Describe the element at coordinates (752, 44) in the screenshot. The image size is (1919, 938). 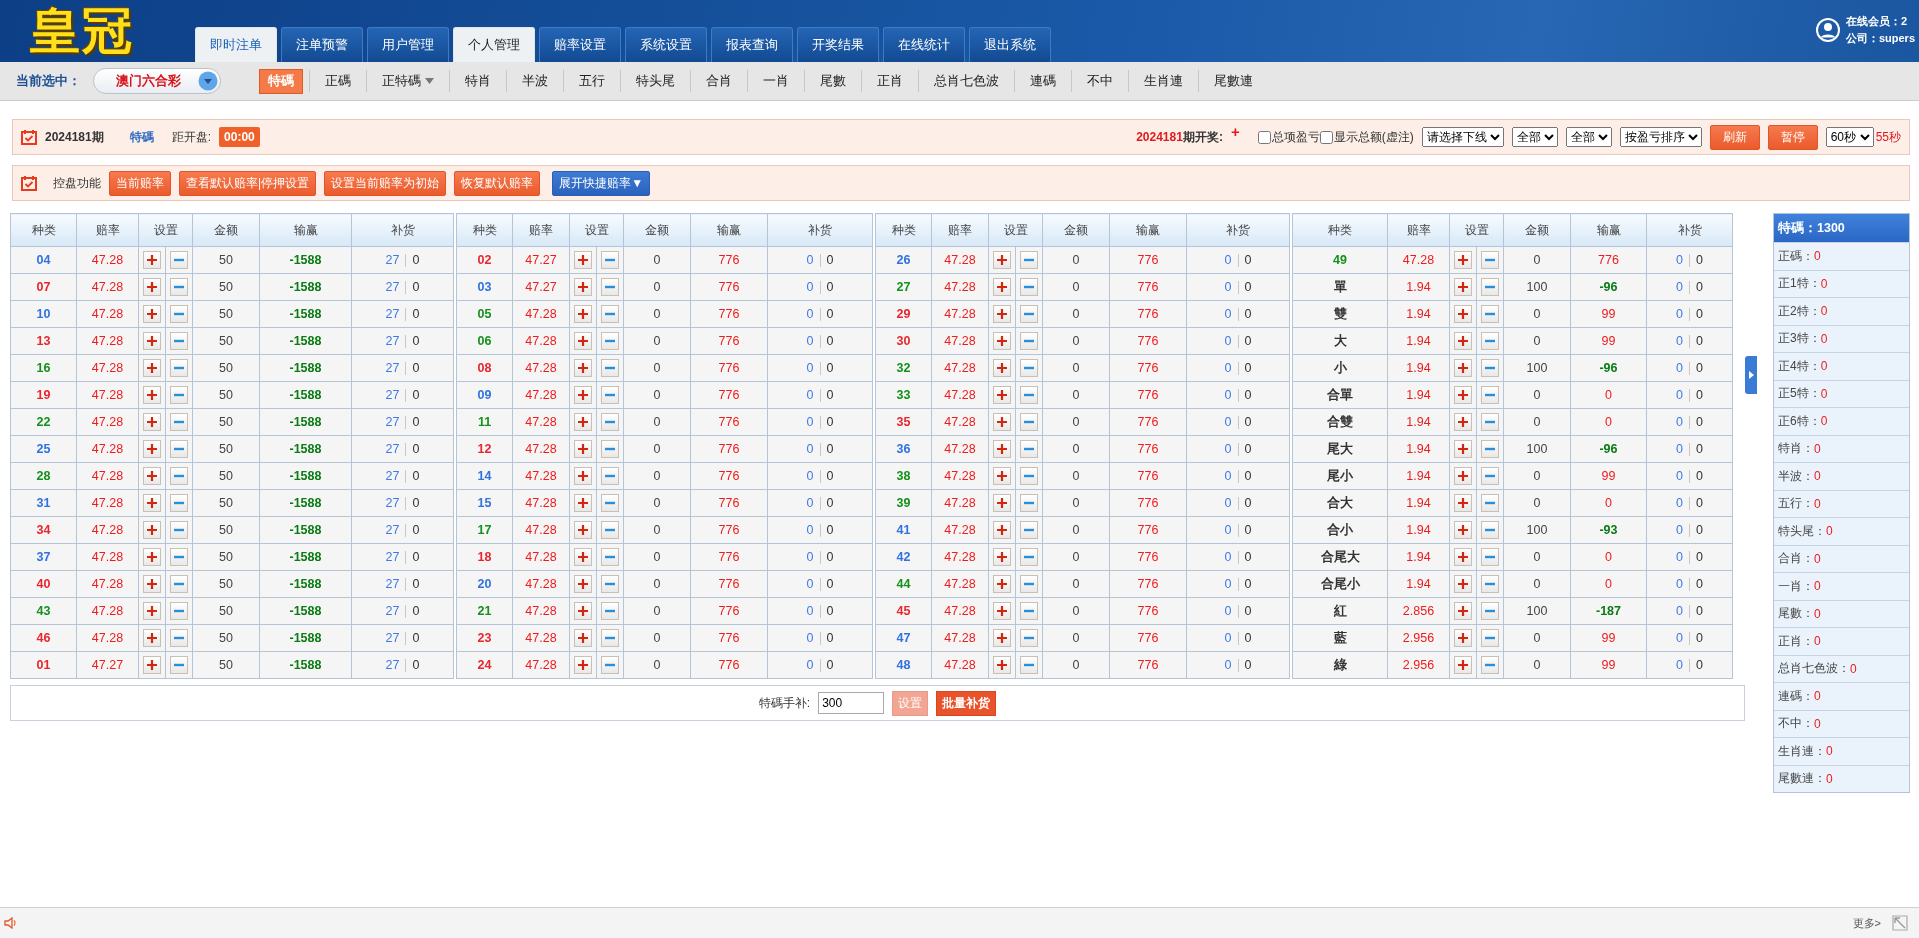
I see `nav-tab: 报表查询` at that location.